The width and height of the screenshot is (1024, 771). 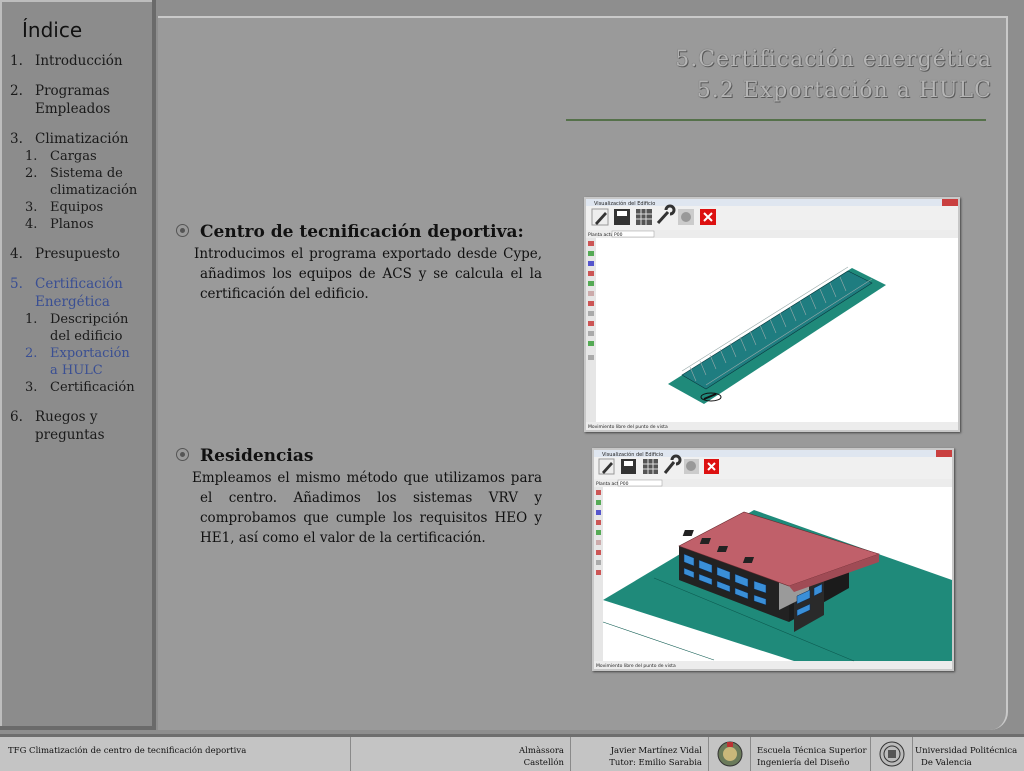 What do you see at coordinates (80, 387) in the screenshot?
I see `toc-subitem-certificacion: 3. Certificación` at bounding box center [80, 387].